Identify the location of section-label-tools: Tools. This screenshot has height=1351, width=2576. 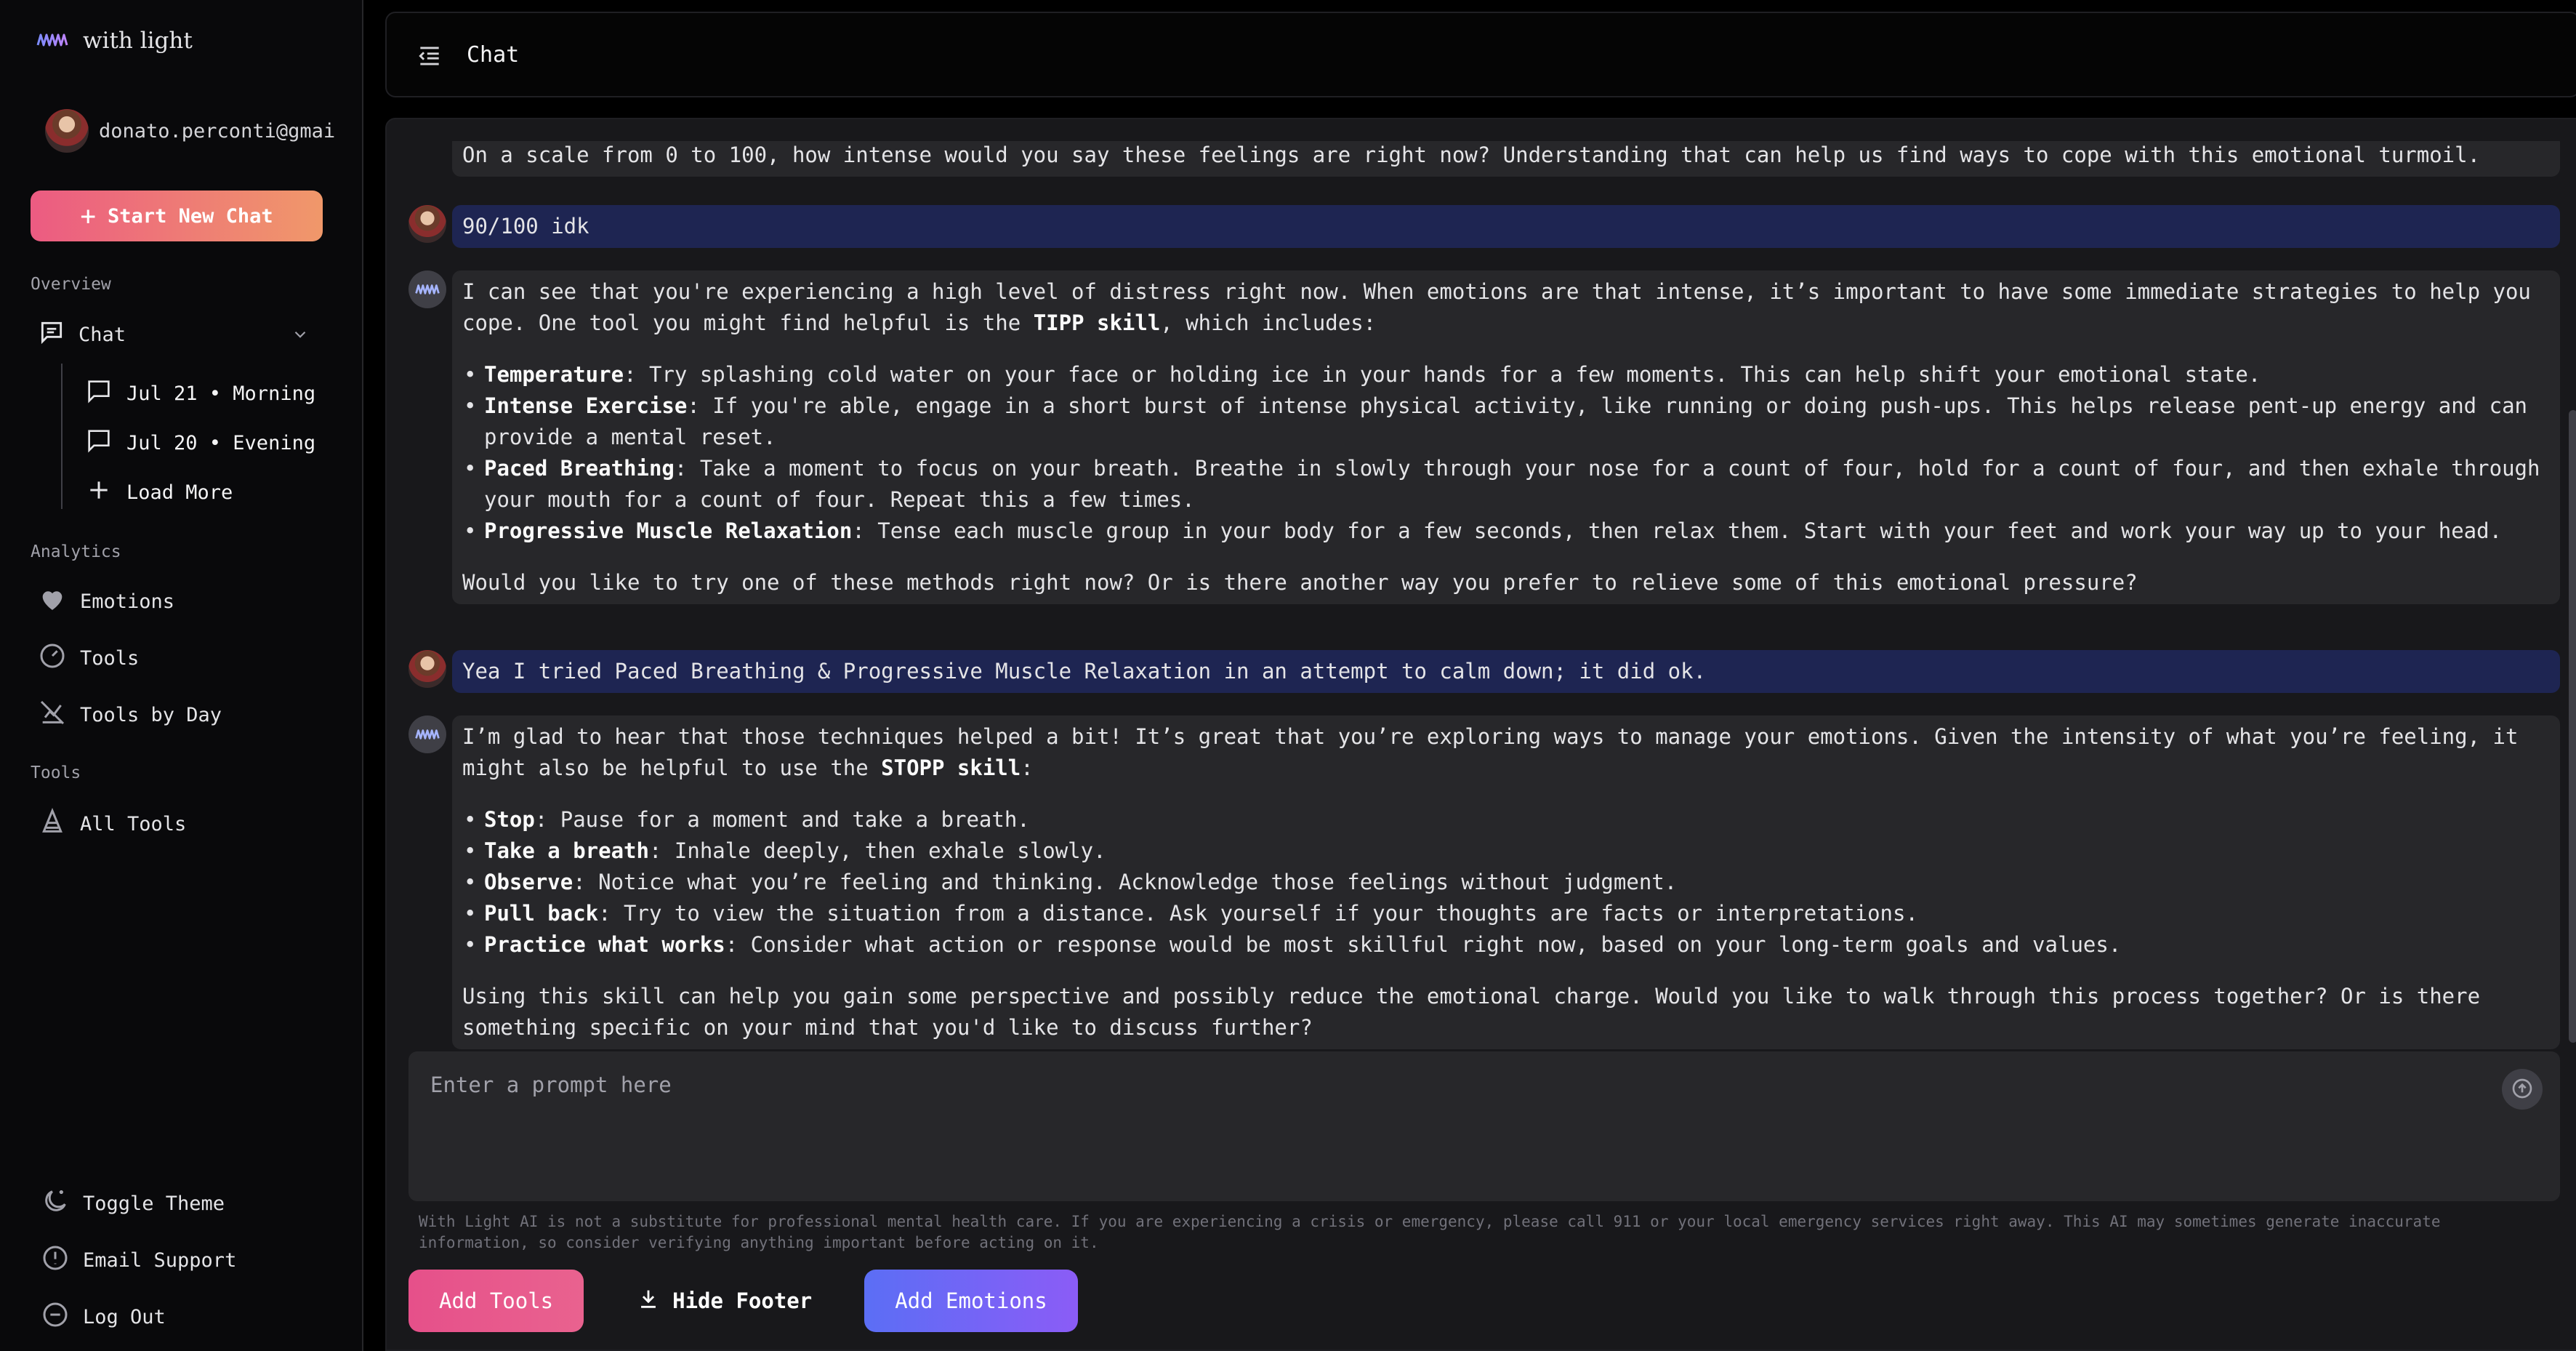
(56, 772).